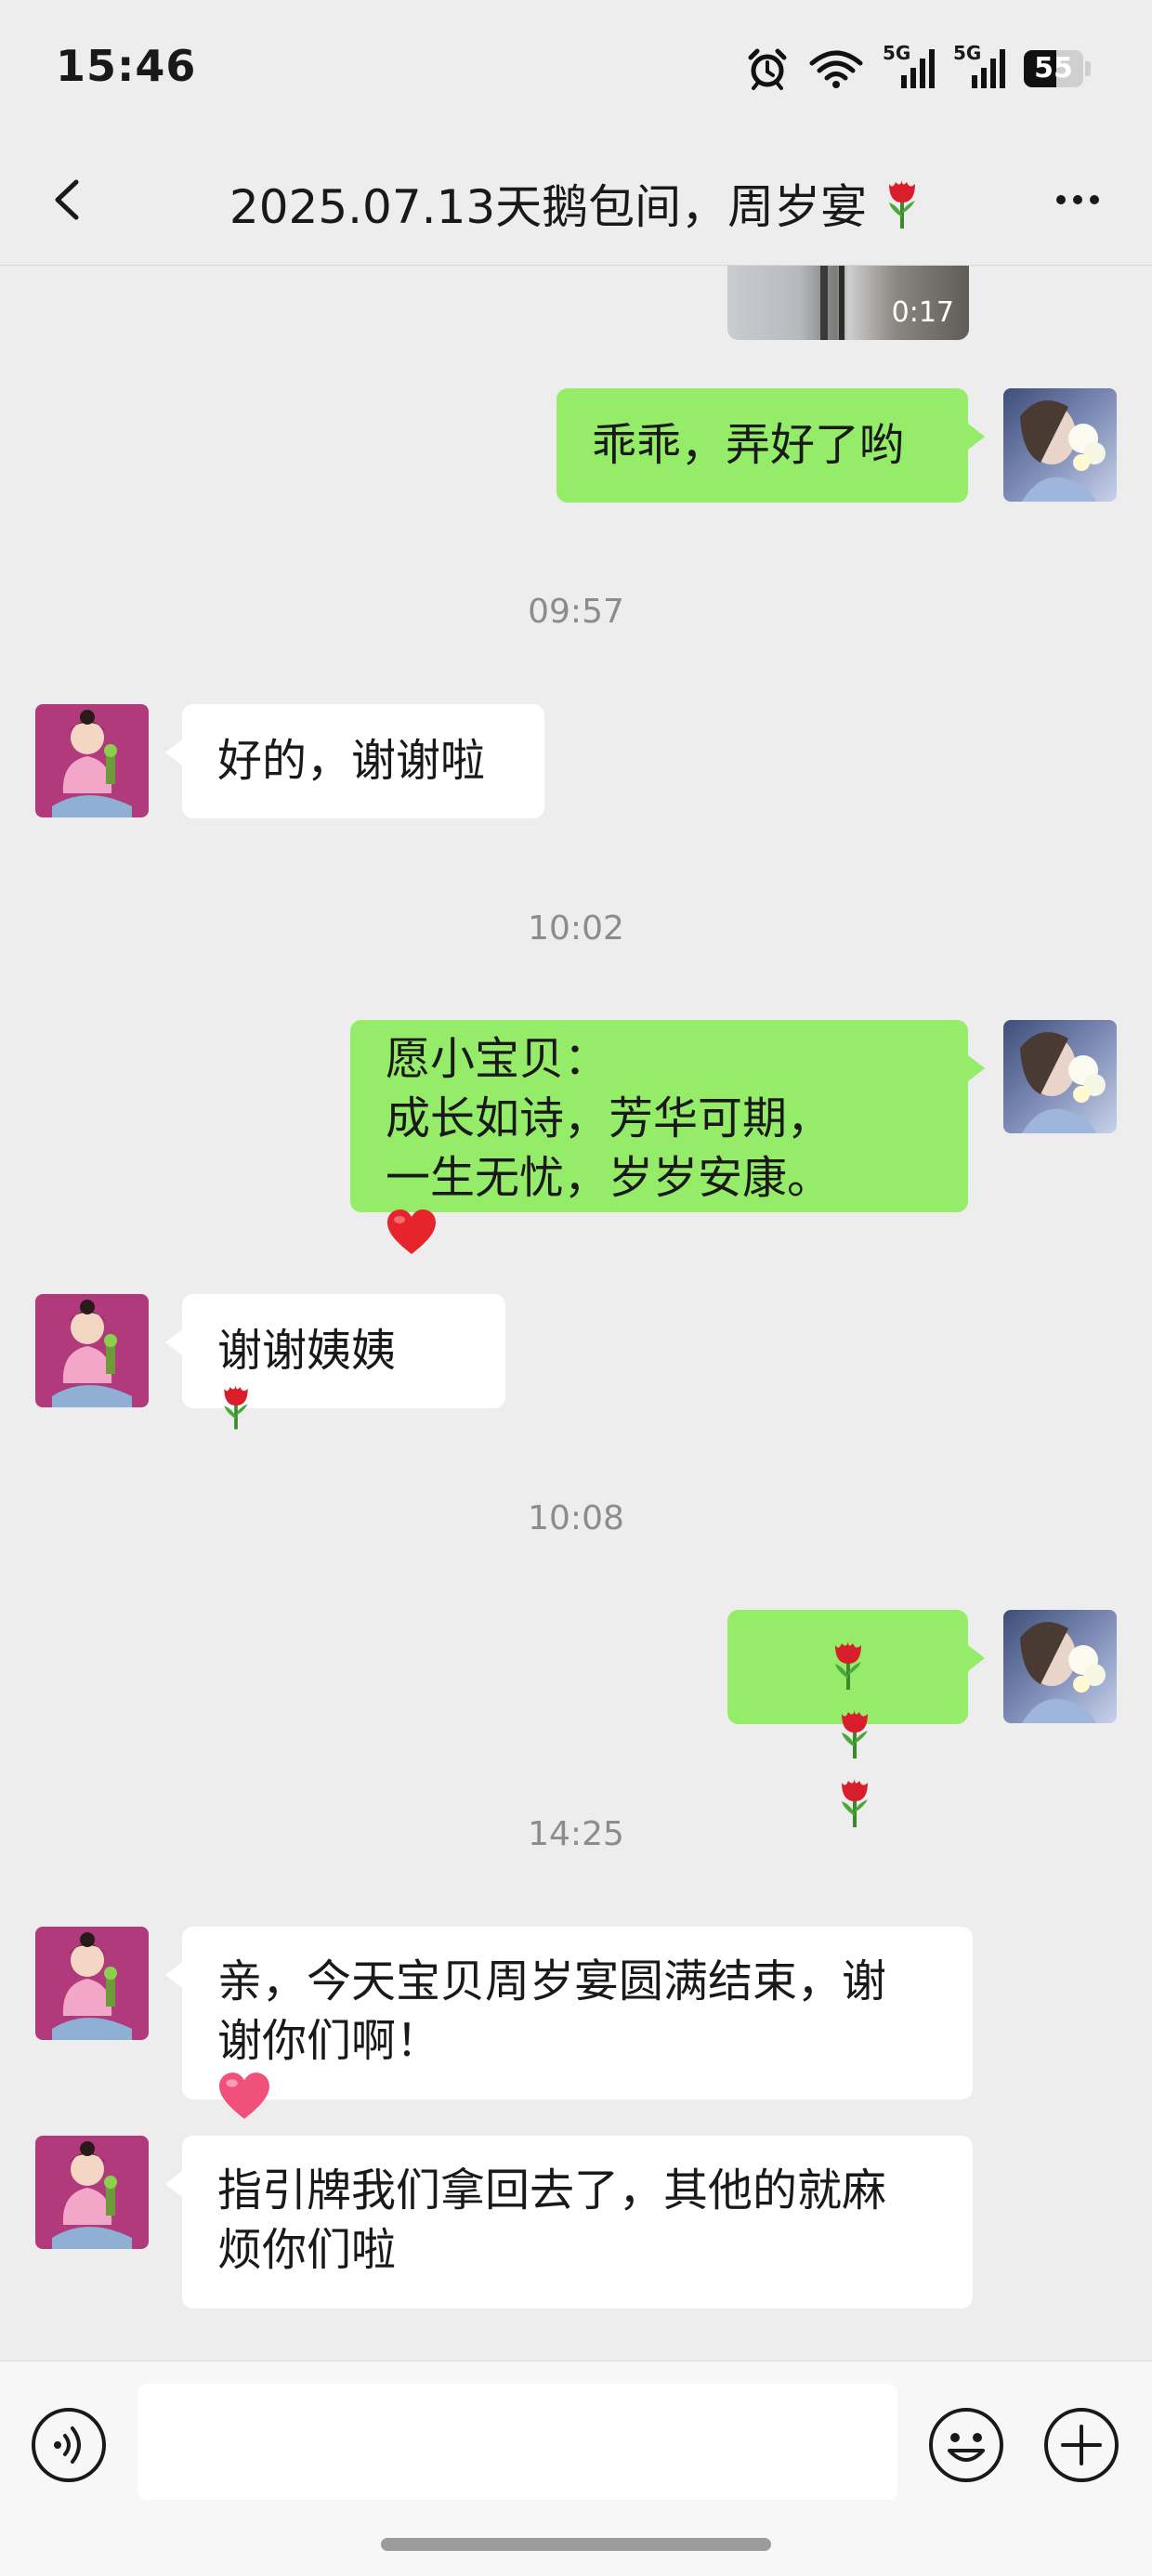 Image resolution: width=1152 pixels, height=2576 pixels. Describe the element at coordinates (576, 2544) in the screenshot. I see `home-indicator` at that location.